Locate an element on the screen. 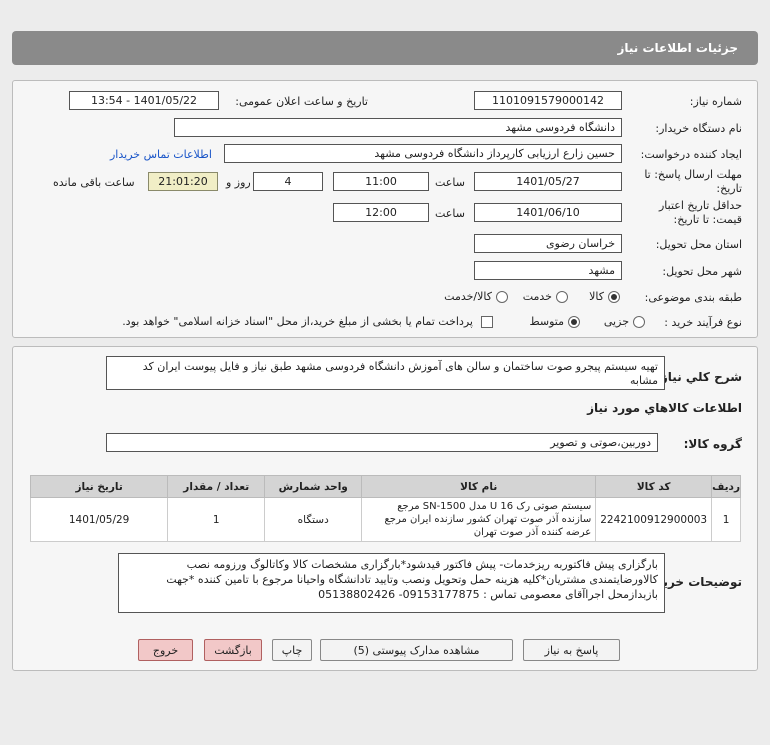 This screenshot has width=770, height=745. process-option-minor: جزیی is located at coordinates (624, 321).